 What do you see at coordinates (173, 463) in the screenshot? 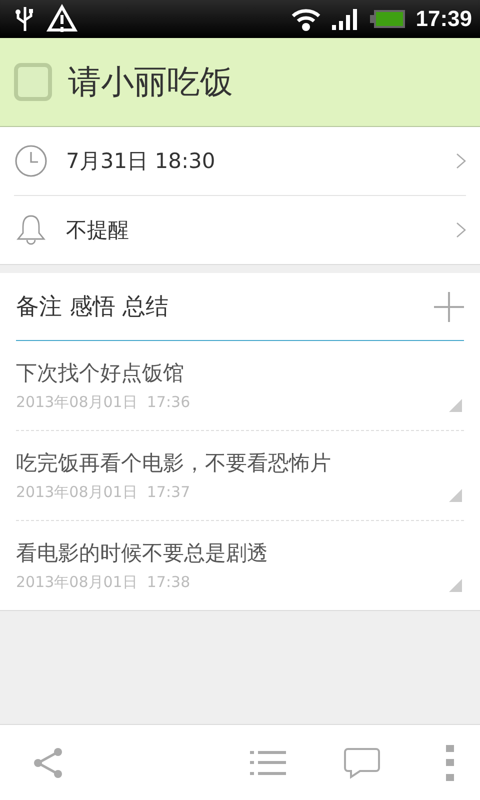
I see `note-text: 吃完饭再看个电影，不要看恐怖片` at bounding box center [173, 463].